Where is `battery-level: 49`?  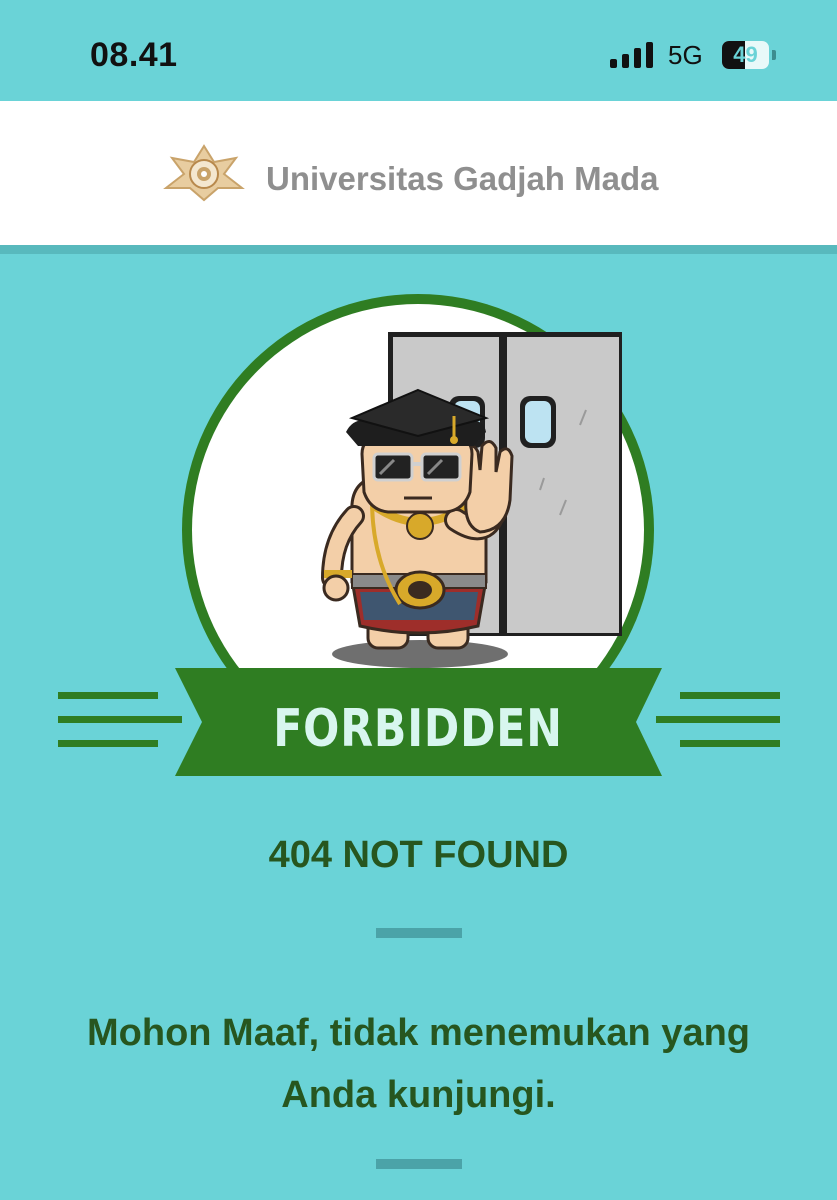 battery-level: 49 is located at coordinates (745, 54).